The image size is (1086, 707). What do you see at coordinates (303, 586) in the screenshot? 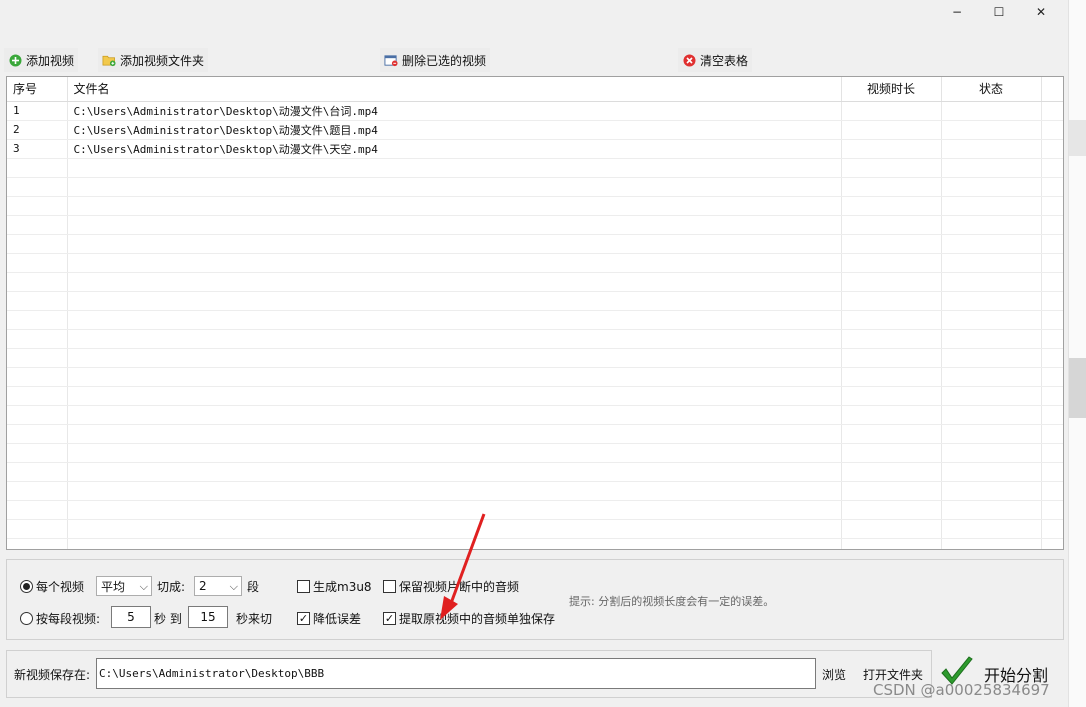
I see `checkbox-box` at bounding box center [303, 586].